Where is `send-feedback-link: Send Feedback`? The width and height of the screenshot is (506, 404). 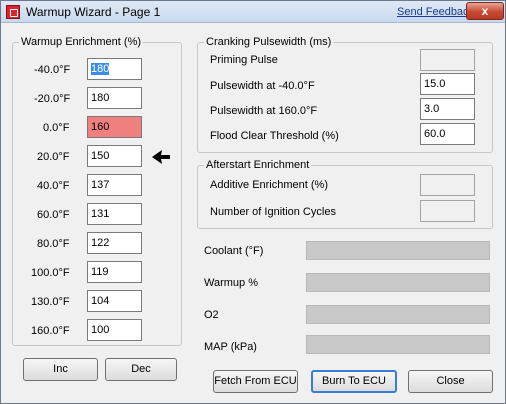
send-feedback-link: Send Feedback is located at coordinates (435, 12).